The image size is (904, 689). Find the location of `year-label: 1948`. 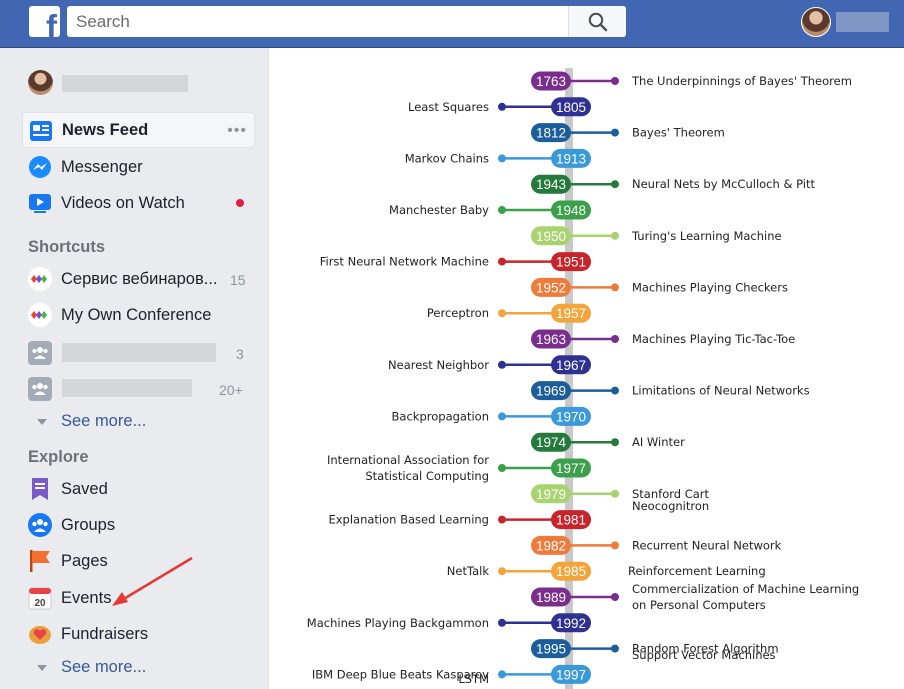

year-label: 1948 is located at coordinates (571, 210).